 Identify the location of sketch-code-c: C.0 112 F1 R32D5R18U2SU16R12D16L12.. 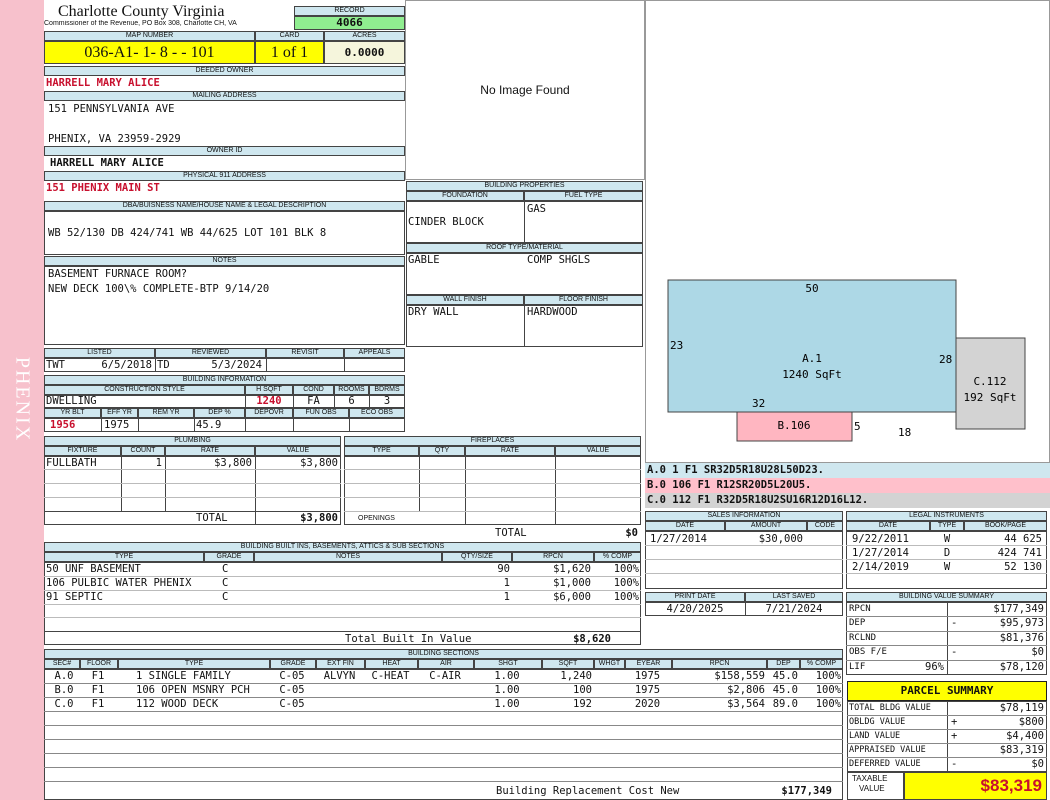
(847, 500).